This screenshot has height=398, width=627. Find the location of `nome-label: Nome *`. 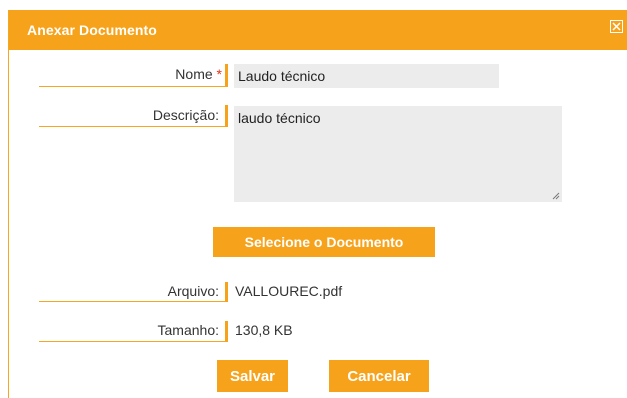

nome-label: Nome * is located at coordinates (175, 74).